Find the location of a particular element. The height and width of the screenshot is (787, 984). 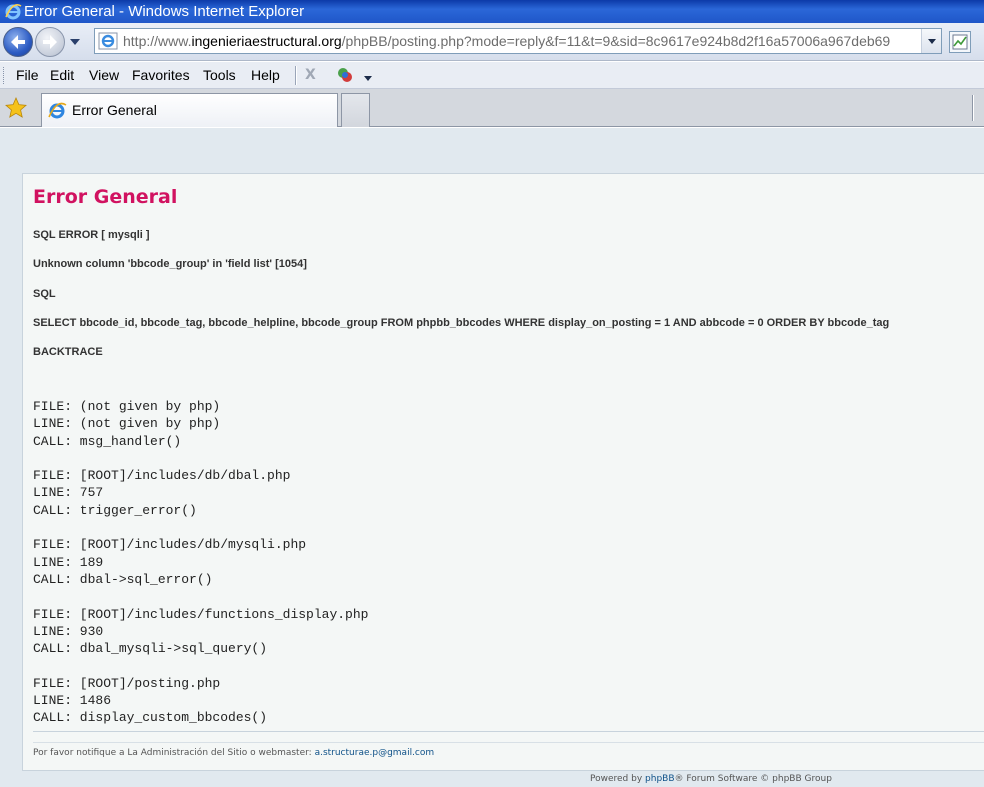

backtrace-call: CALL: display_custom_bbcodes() is located at coordinates (150, 718).